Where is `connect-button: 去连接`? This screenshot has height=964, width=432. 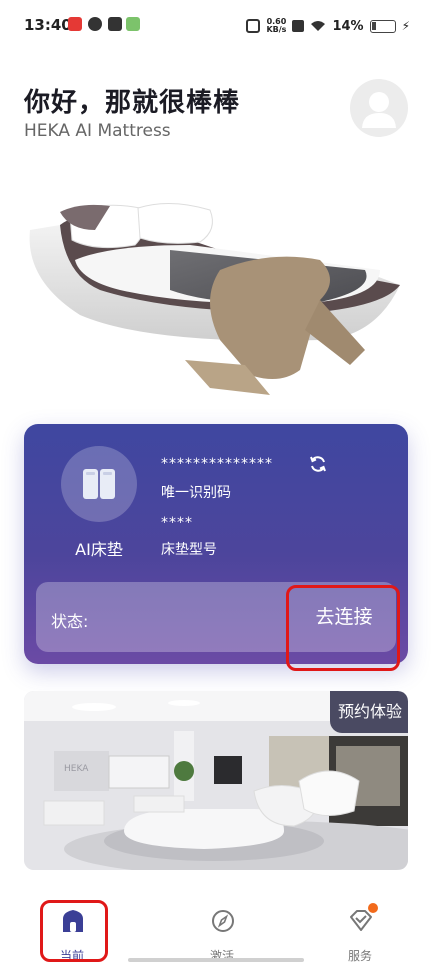
connect-button: 去连接 is located at coordinates (344, 617).